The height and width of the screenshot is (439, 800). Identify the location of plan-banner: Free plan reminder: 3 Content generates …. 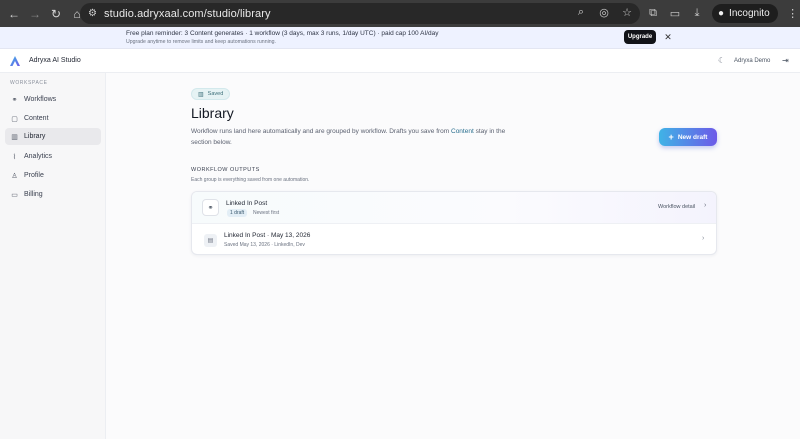
(400, 38).